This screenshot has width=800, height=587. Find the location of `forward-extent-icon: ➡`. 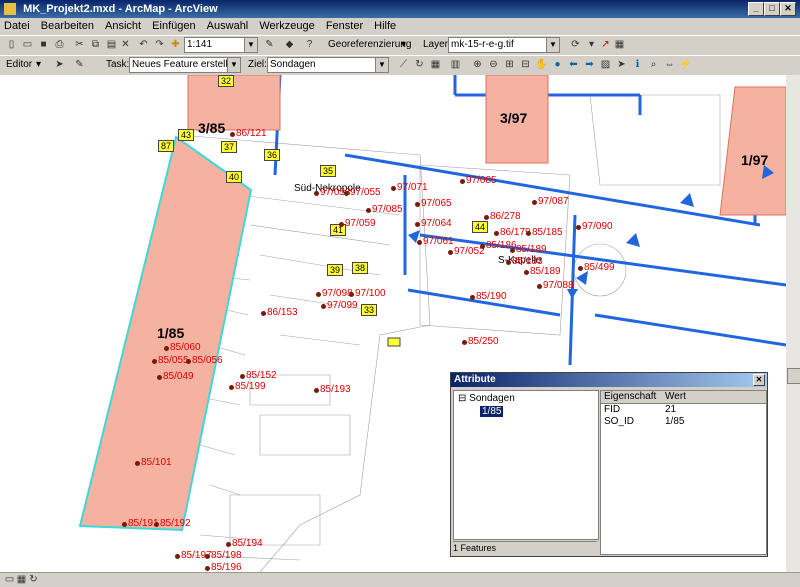

forward-extent-icon: ➡ is located at coordinates (589, 65).